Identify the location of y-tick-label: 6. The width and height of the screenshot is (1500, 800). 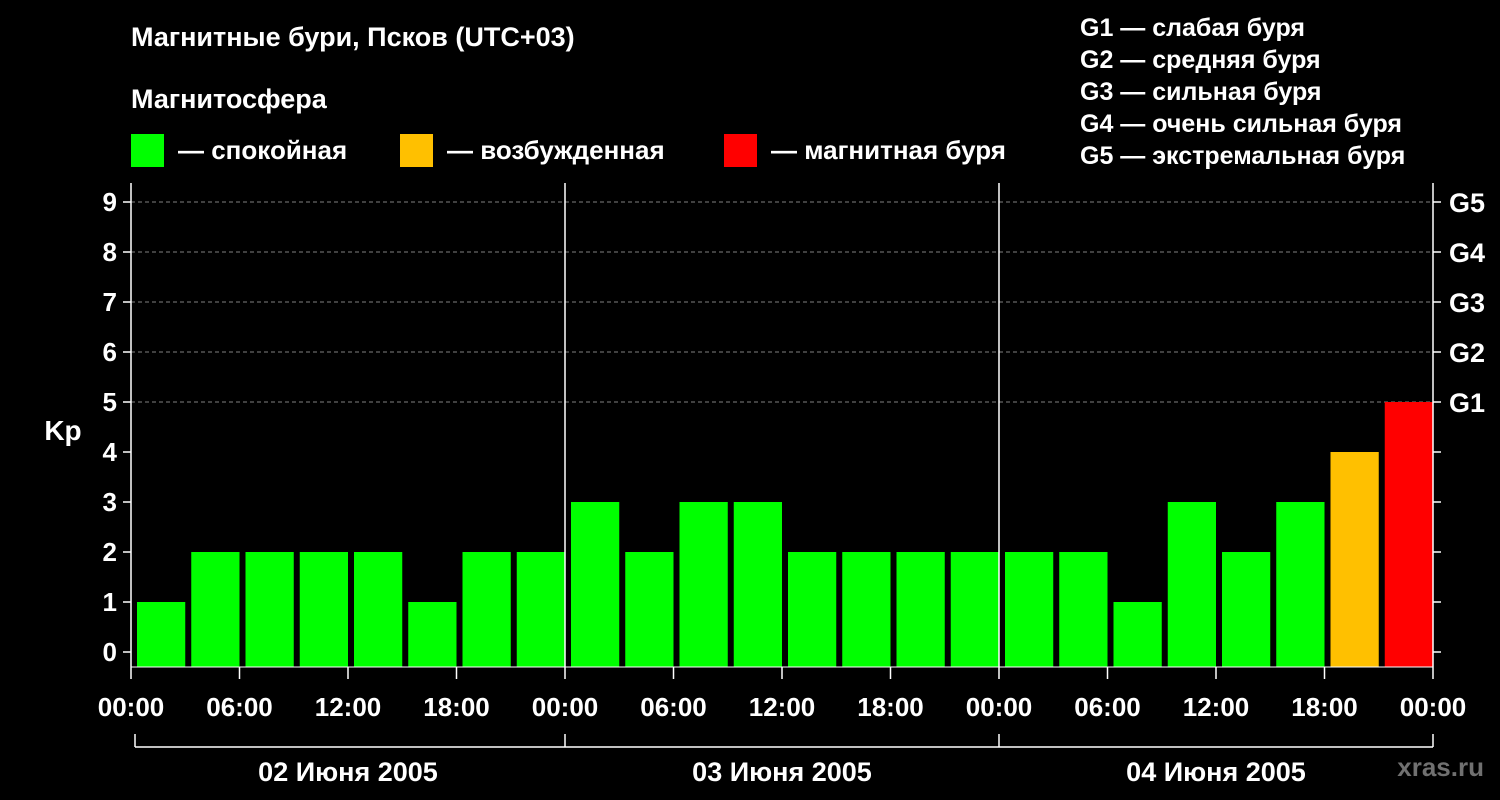
(110, 352).